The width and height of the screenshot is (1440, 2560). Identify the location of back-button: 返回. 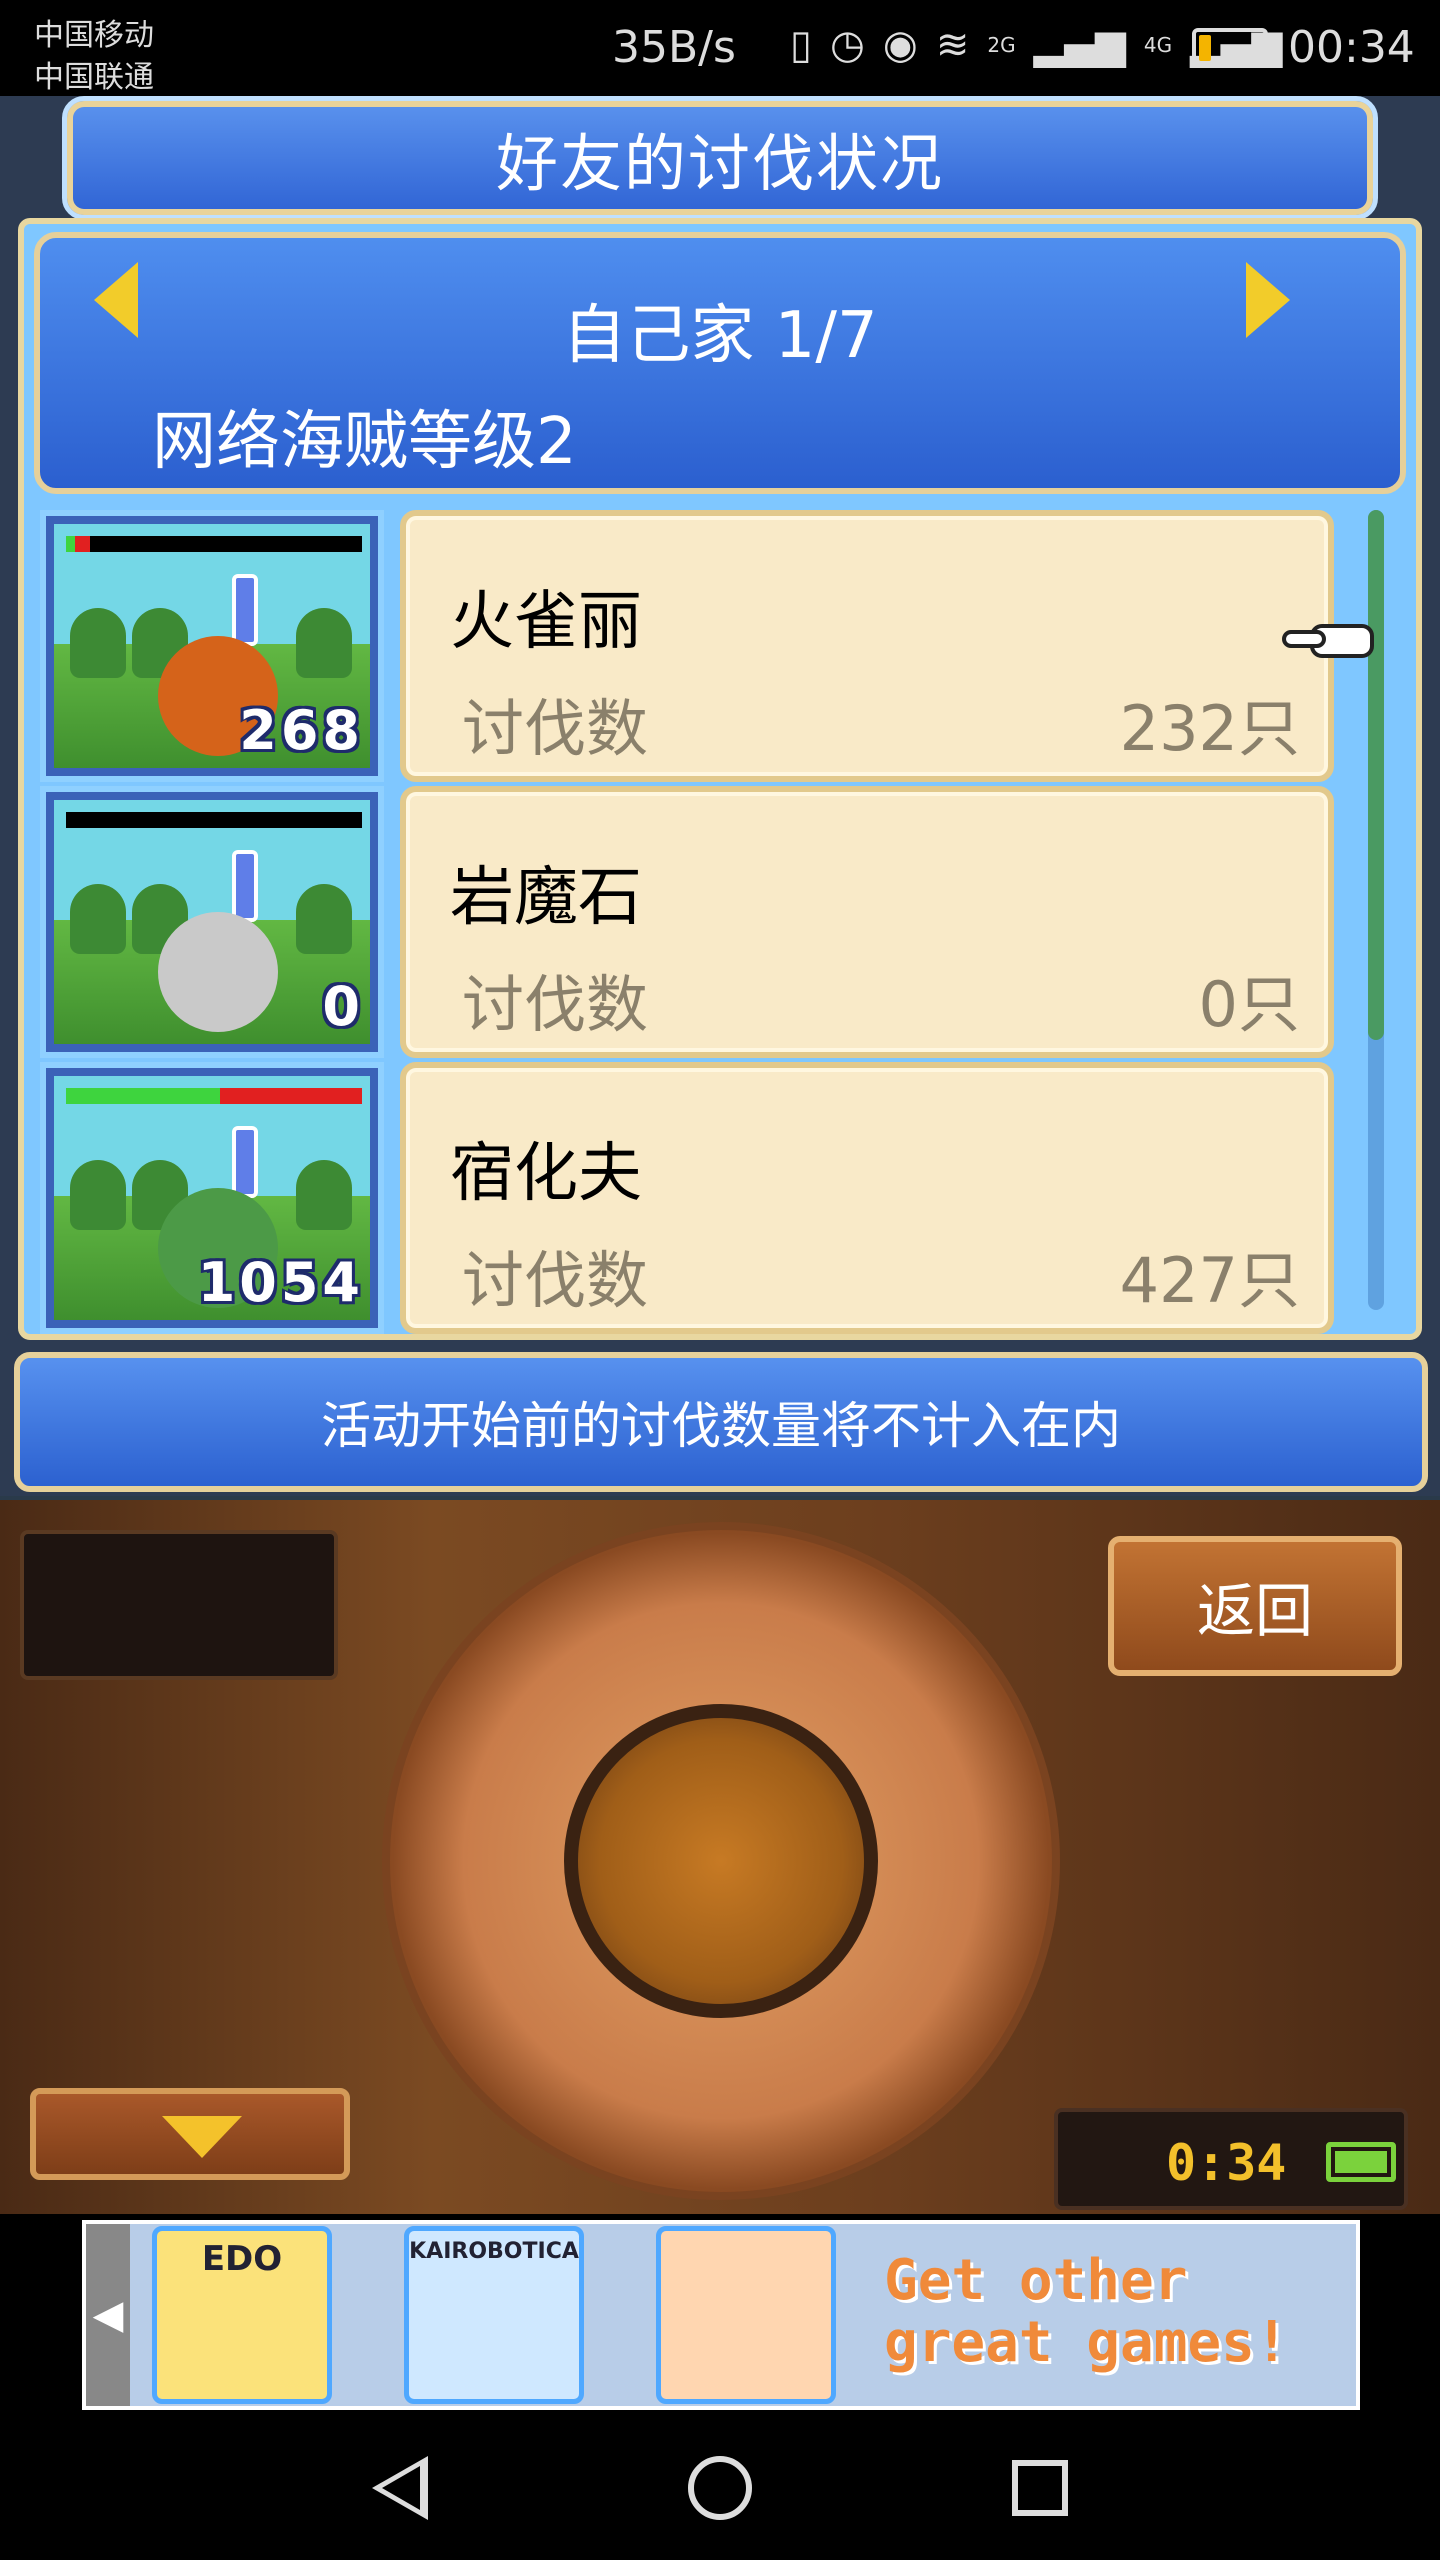
(1255, 1606).